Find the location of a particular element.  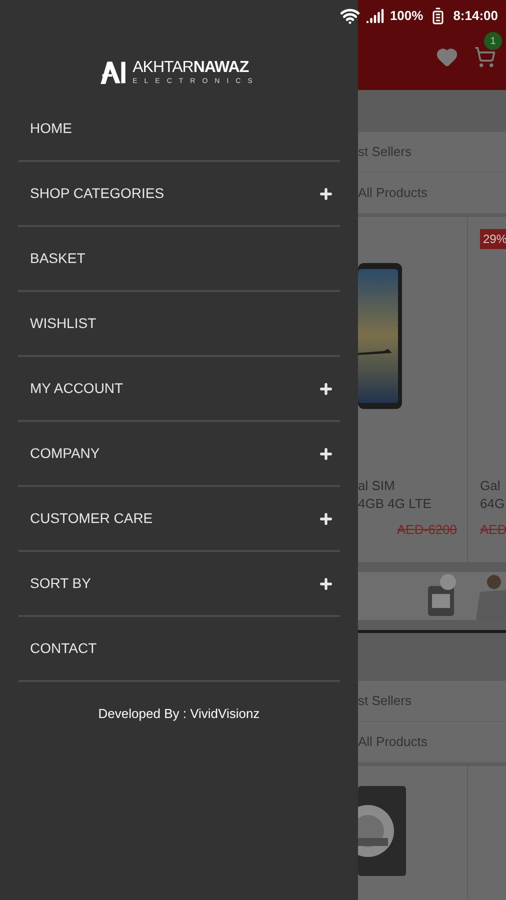

old-price: AED is located at coordinates (492, 530).